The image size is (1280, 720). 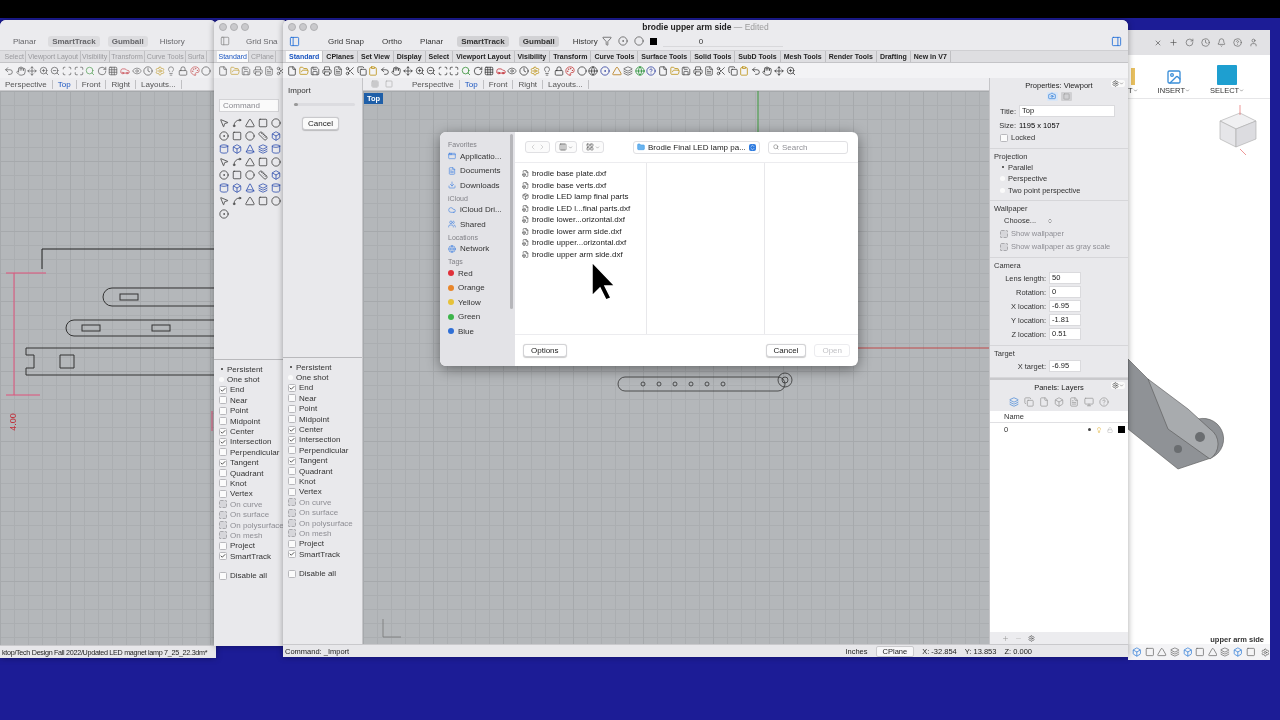 What do you see at coordinates (294, 41) in the screenshot?
I see `sidebar-icon` at bounding box center [294, 41].